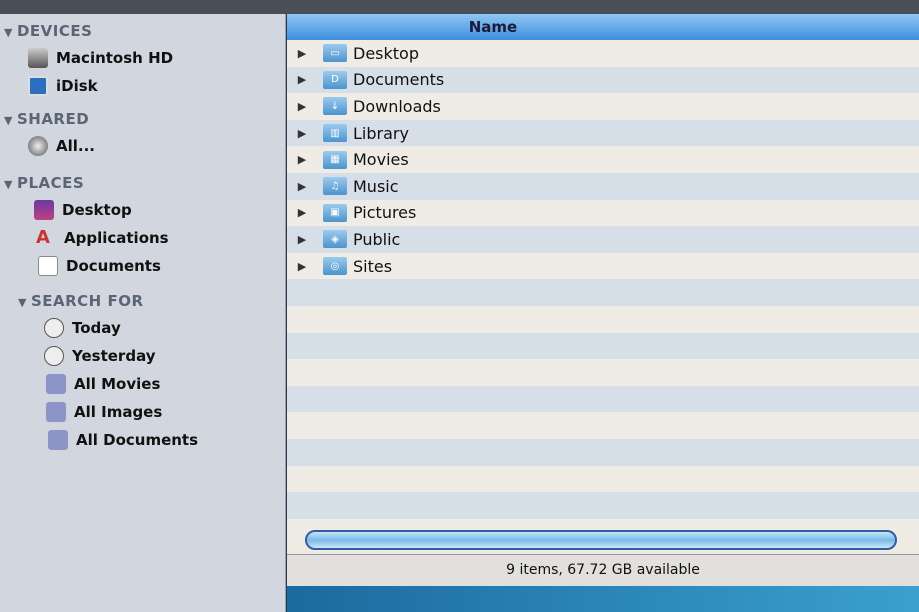 This screenshot has width=919, height=612. What do you see at coordinates (142, 266) in the screenshot?
I see `sidebar-item-documents: Documents` at bounding box center [142, 266].